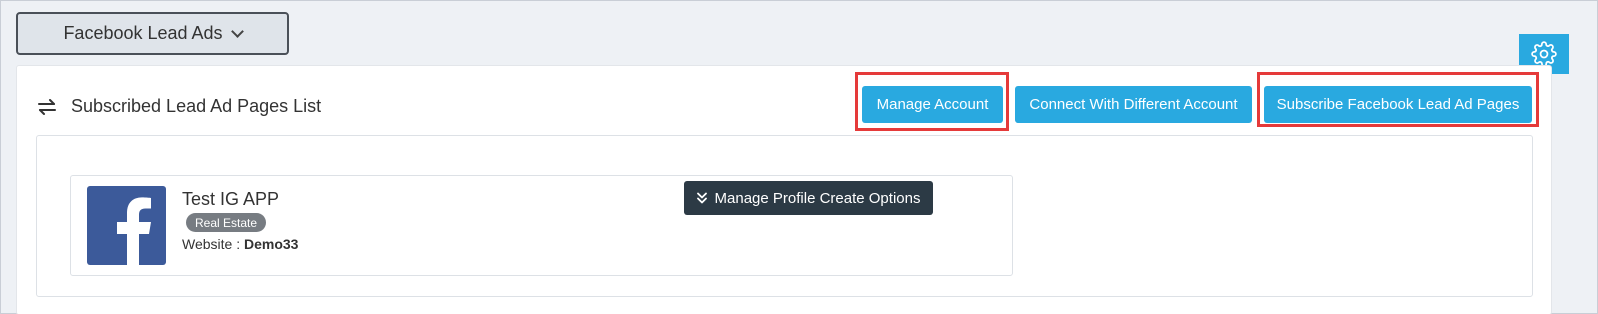 This screenshot has height=314, width=1598. I want to click on page-website: Website : Demo33, so click(240, 244).